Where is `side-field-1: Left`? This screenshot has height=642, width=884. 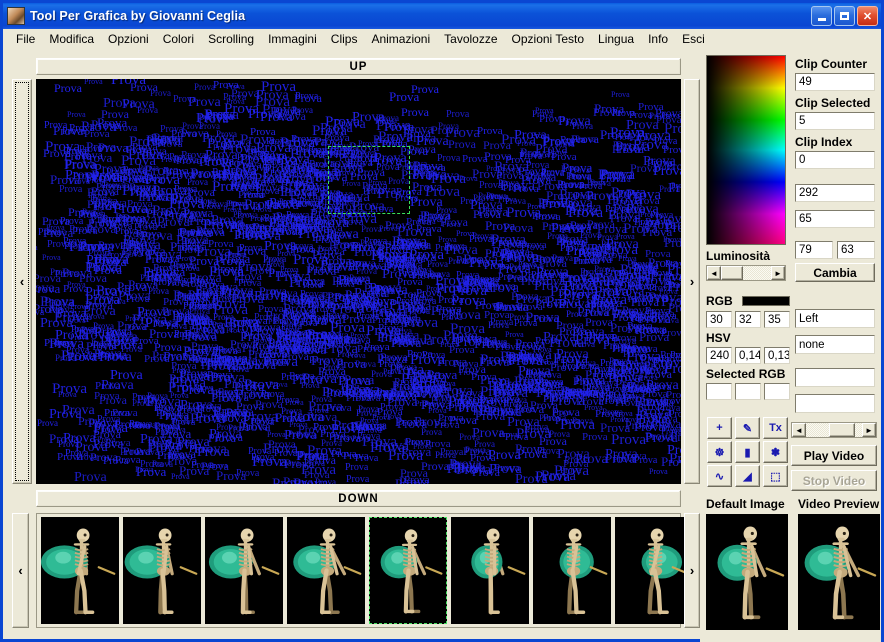 side-field-1: Left is located at coordinates (835, 318).